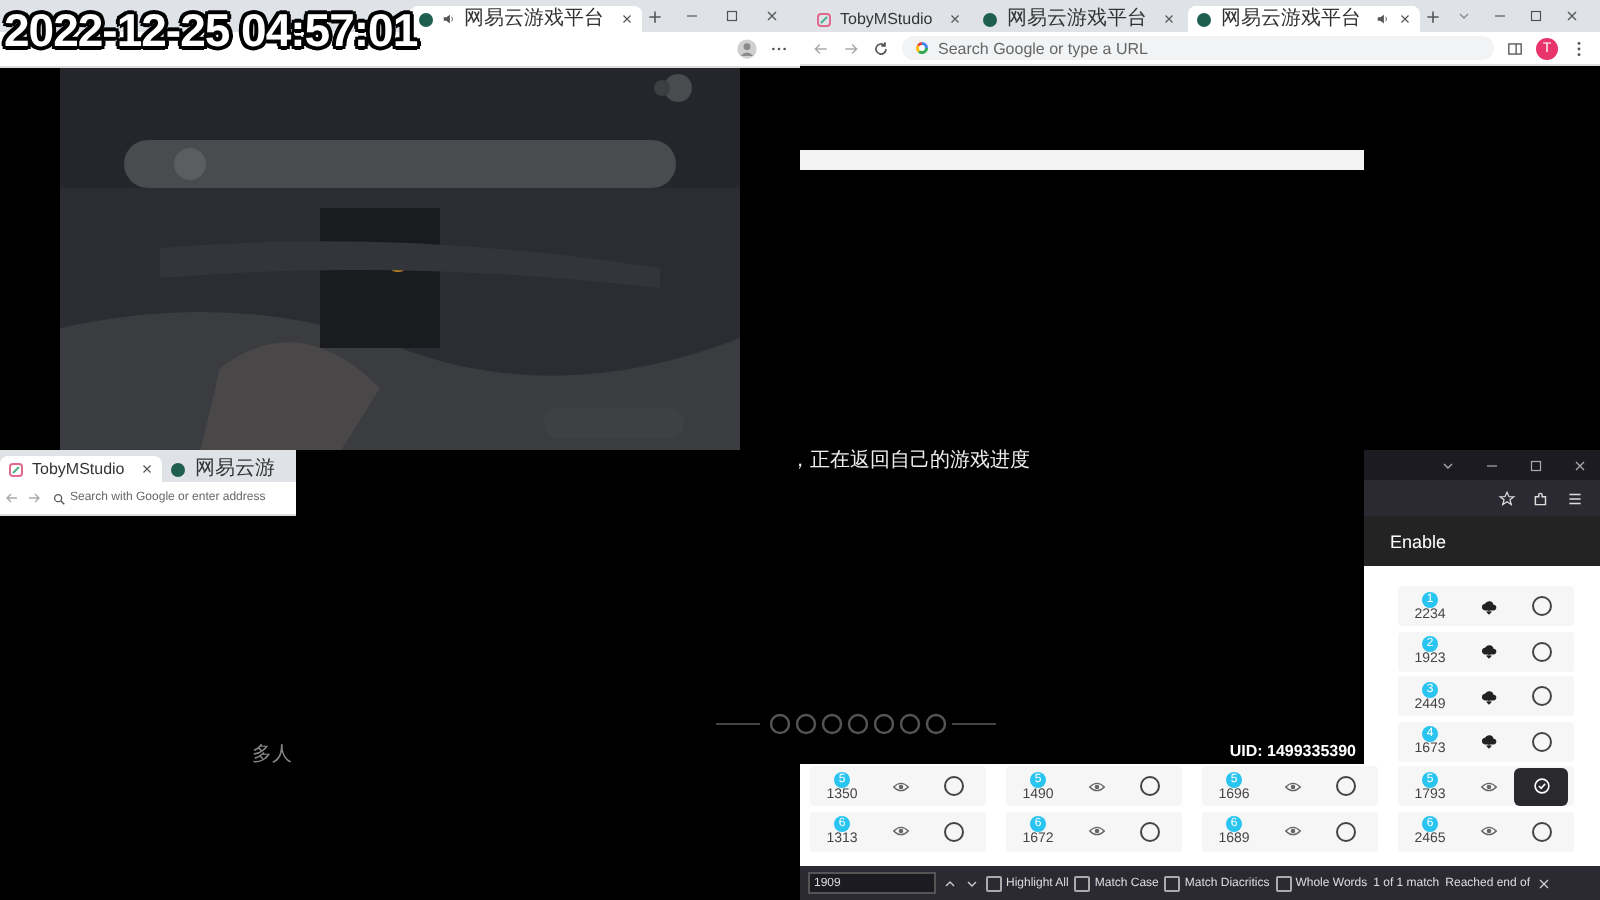 The height and width of the screenshot is (900, 1600). I want to click on select-radio, so click(1541, 786).